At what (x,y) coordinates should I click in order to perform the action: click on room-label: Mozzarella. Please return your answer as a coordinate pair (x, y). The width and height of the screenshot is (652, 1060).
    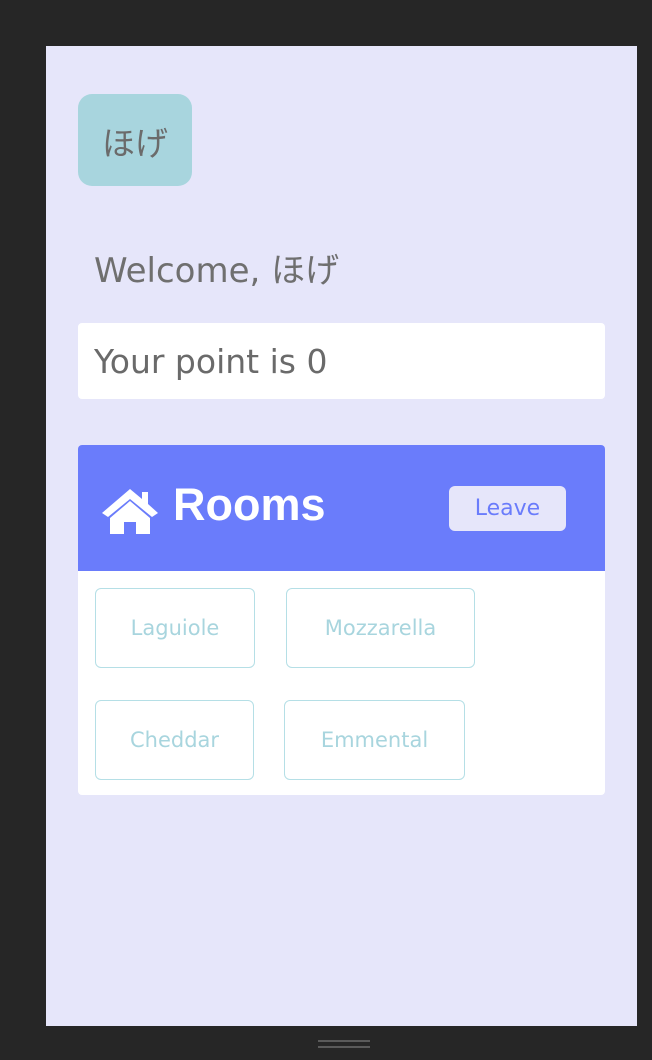
    Looking at the image, I should click on (380, 628).